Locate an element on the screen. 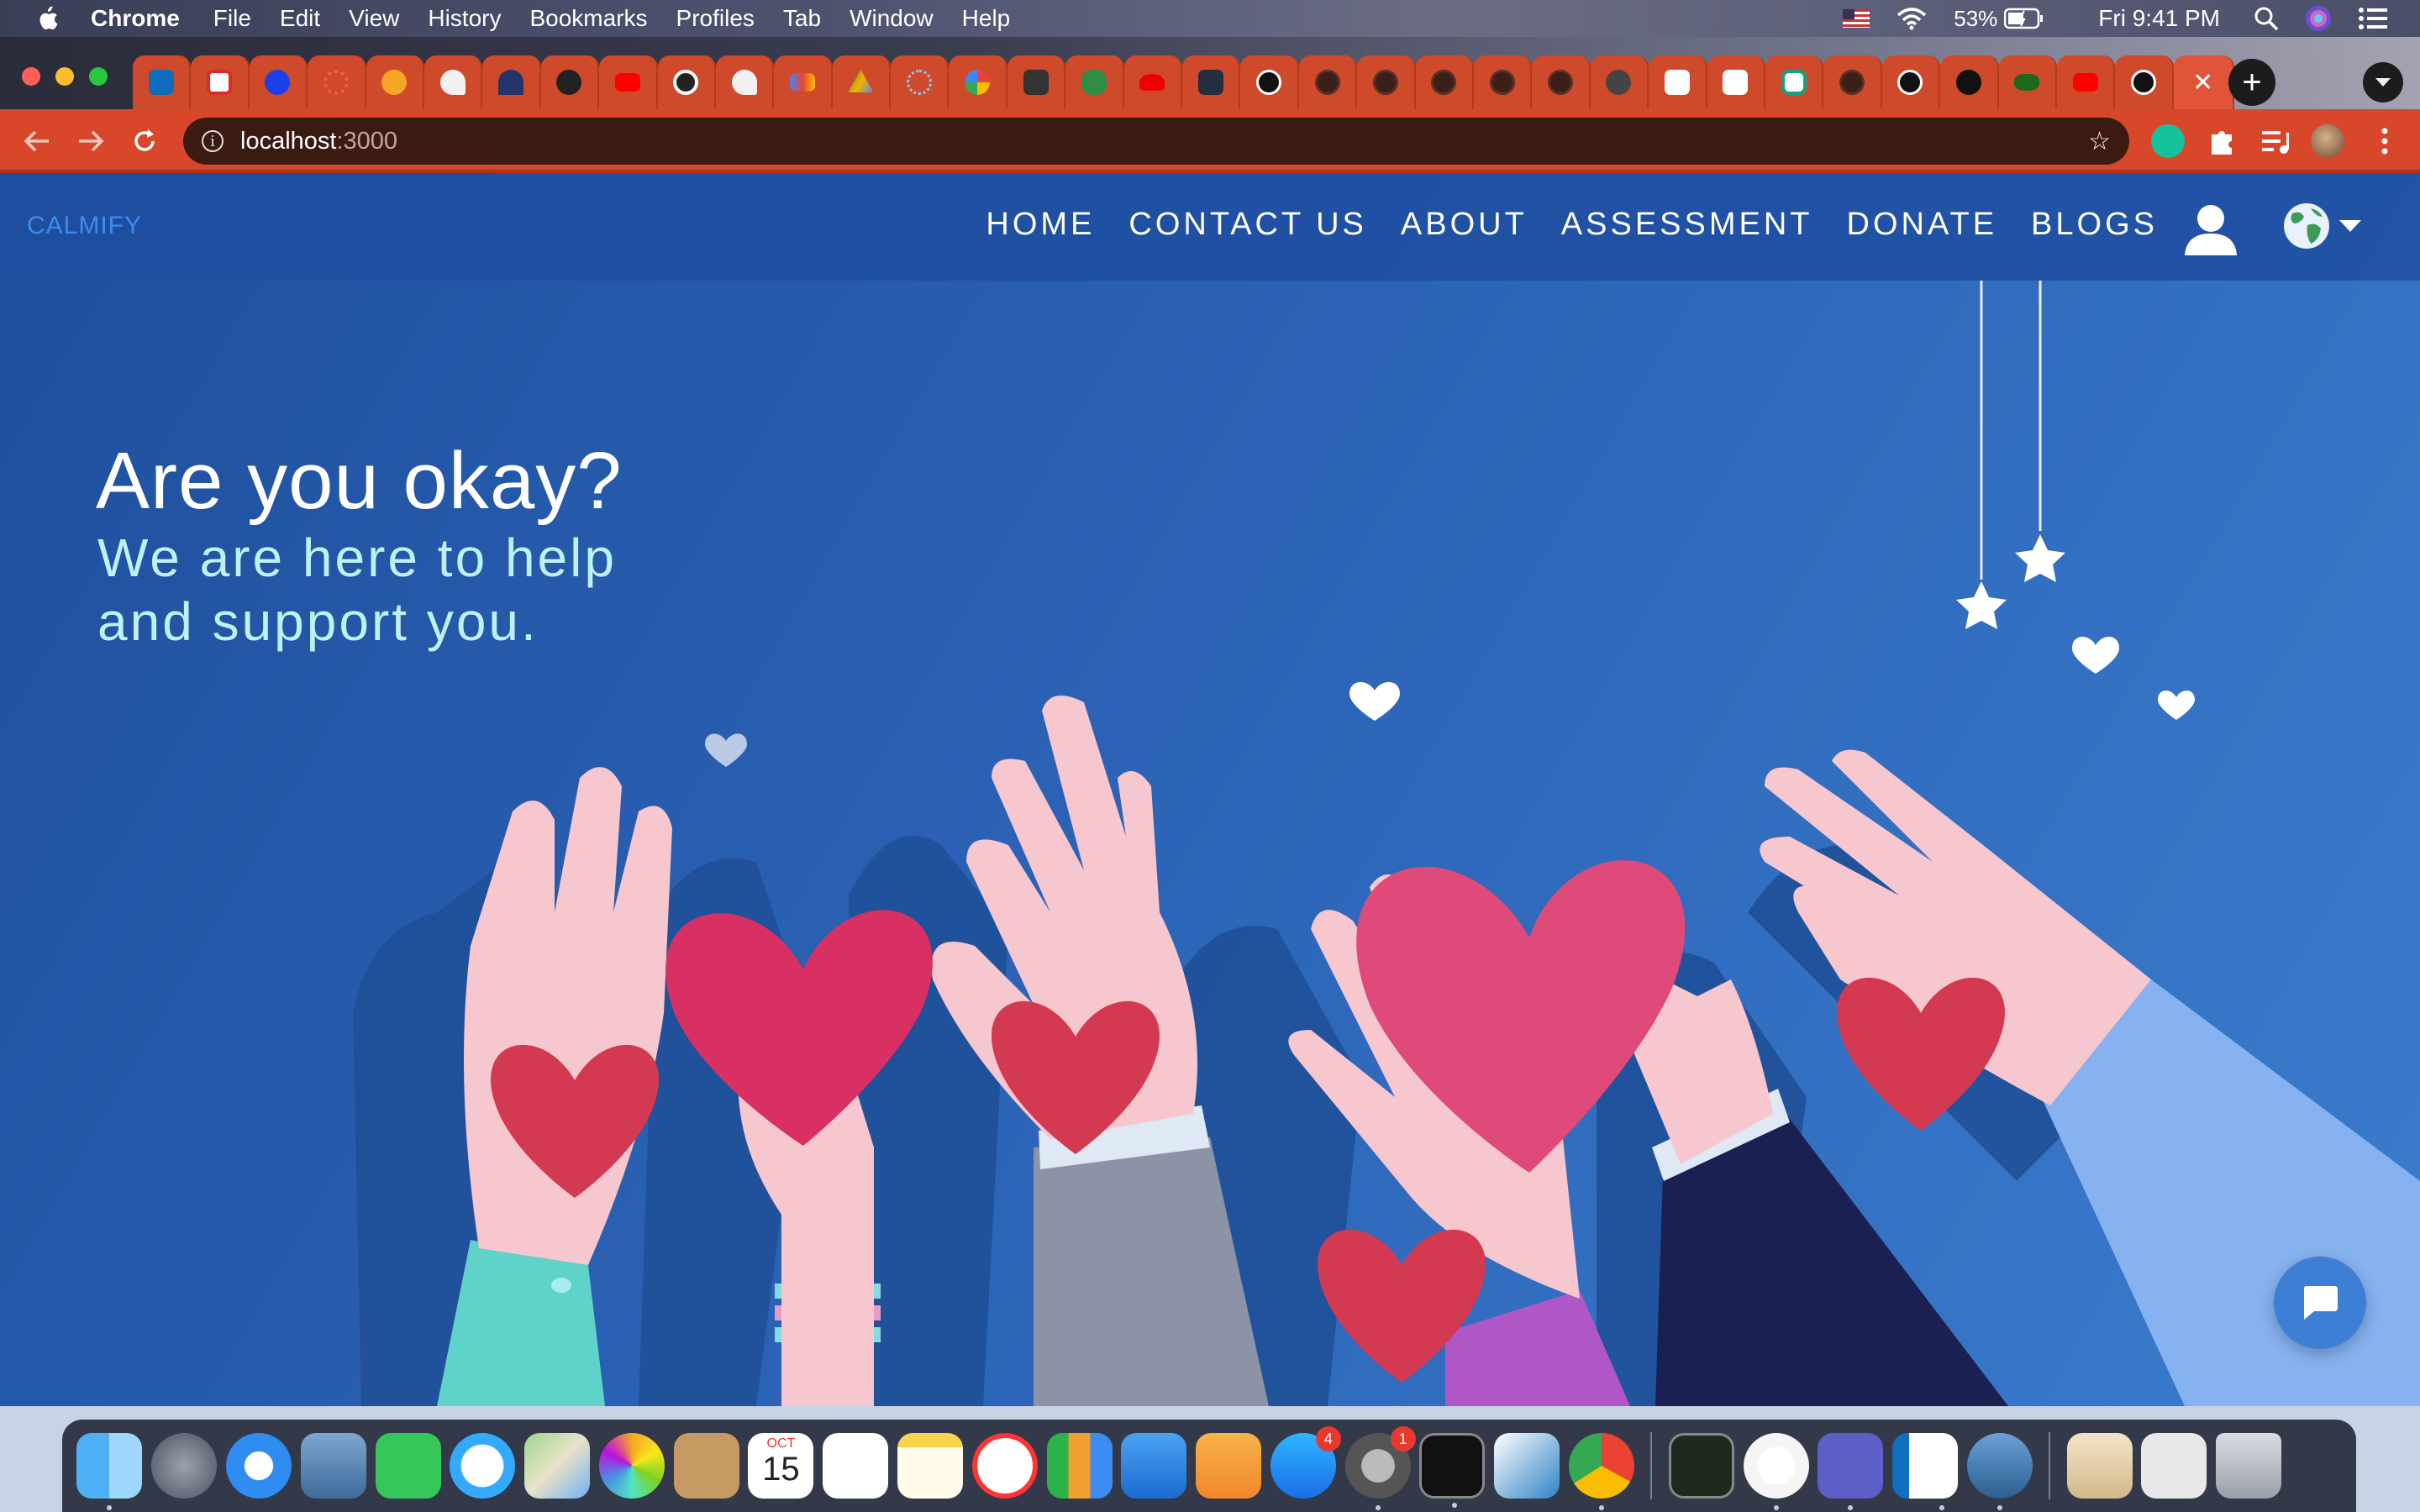 The height and width of the screenshot is (1512, 2420). tab-javascript is located at coordinates (278, 82).